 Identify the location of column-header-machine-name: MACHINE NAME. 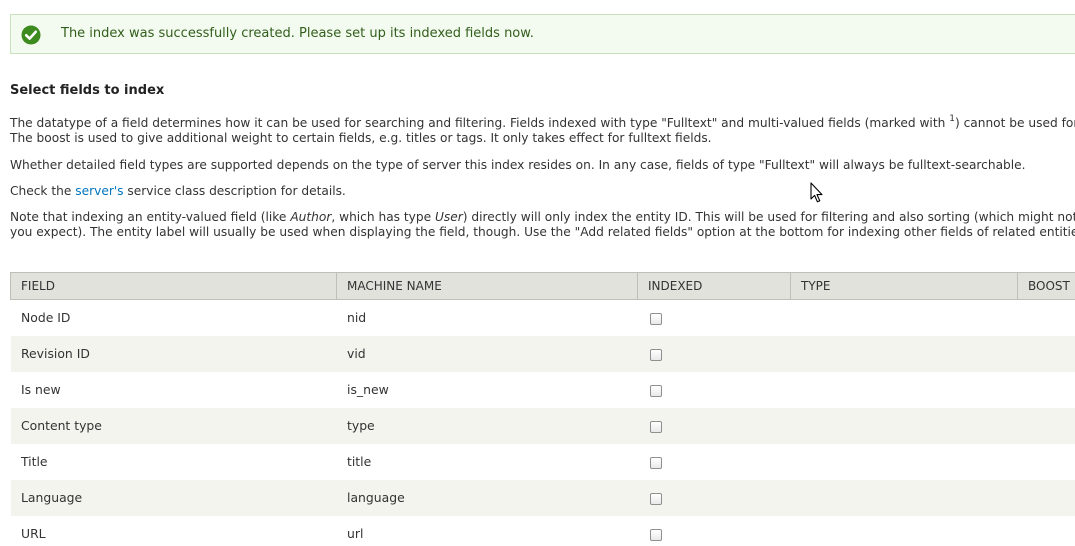
(487, 286).